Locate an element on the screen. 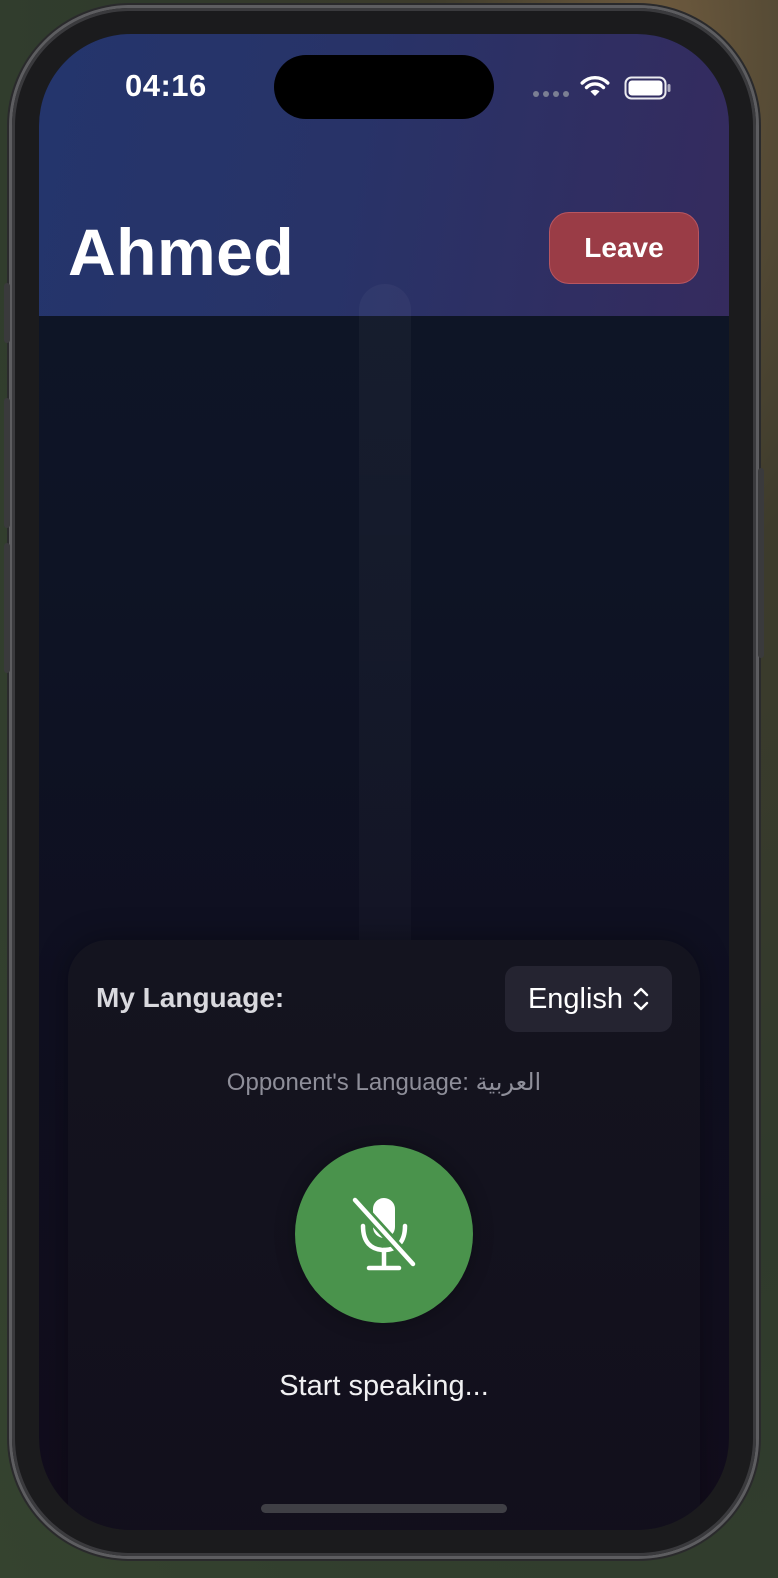 The height and width of the screenshot is (1578, 778). power-button is located at coordinates (761, 563).